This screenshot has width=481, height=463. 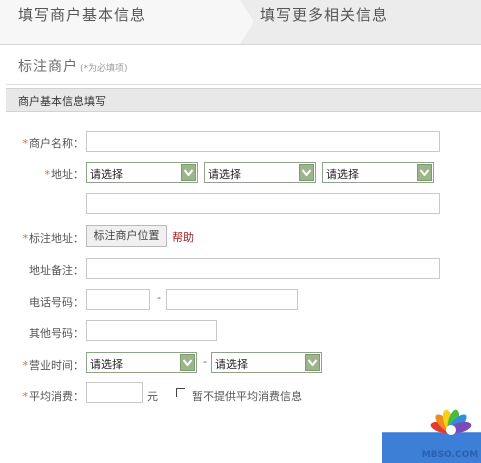 I want to click on form-subheader-label: 商户基本信息填写, so click(x=62, y=101).